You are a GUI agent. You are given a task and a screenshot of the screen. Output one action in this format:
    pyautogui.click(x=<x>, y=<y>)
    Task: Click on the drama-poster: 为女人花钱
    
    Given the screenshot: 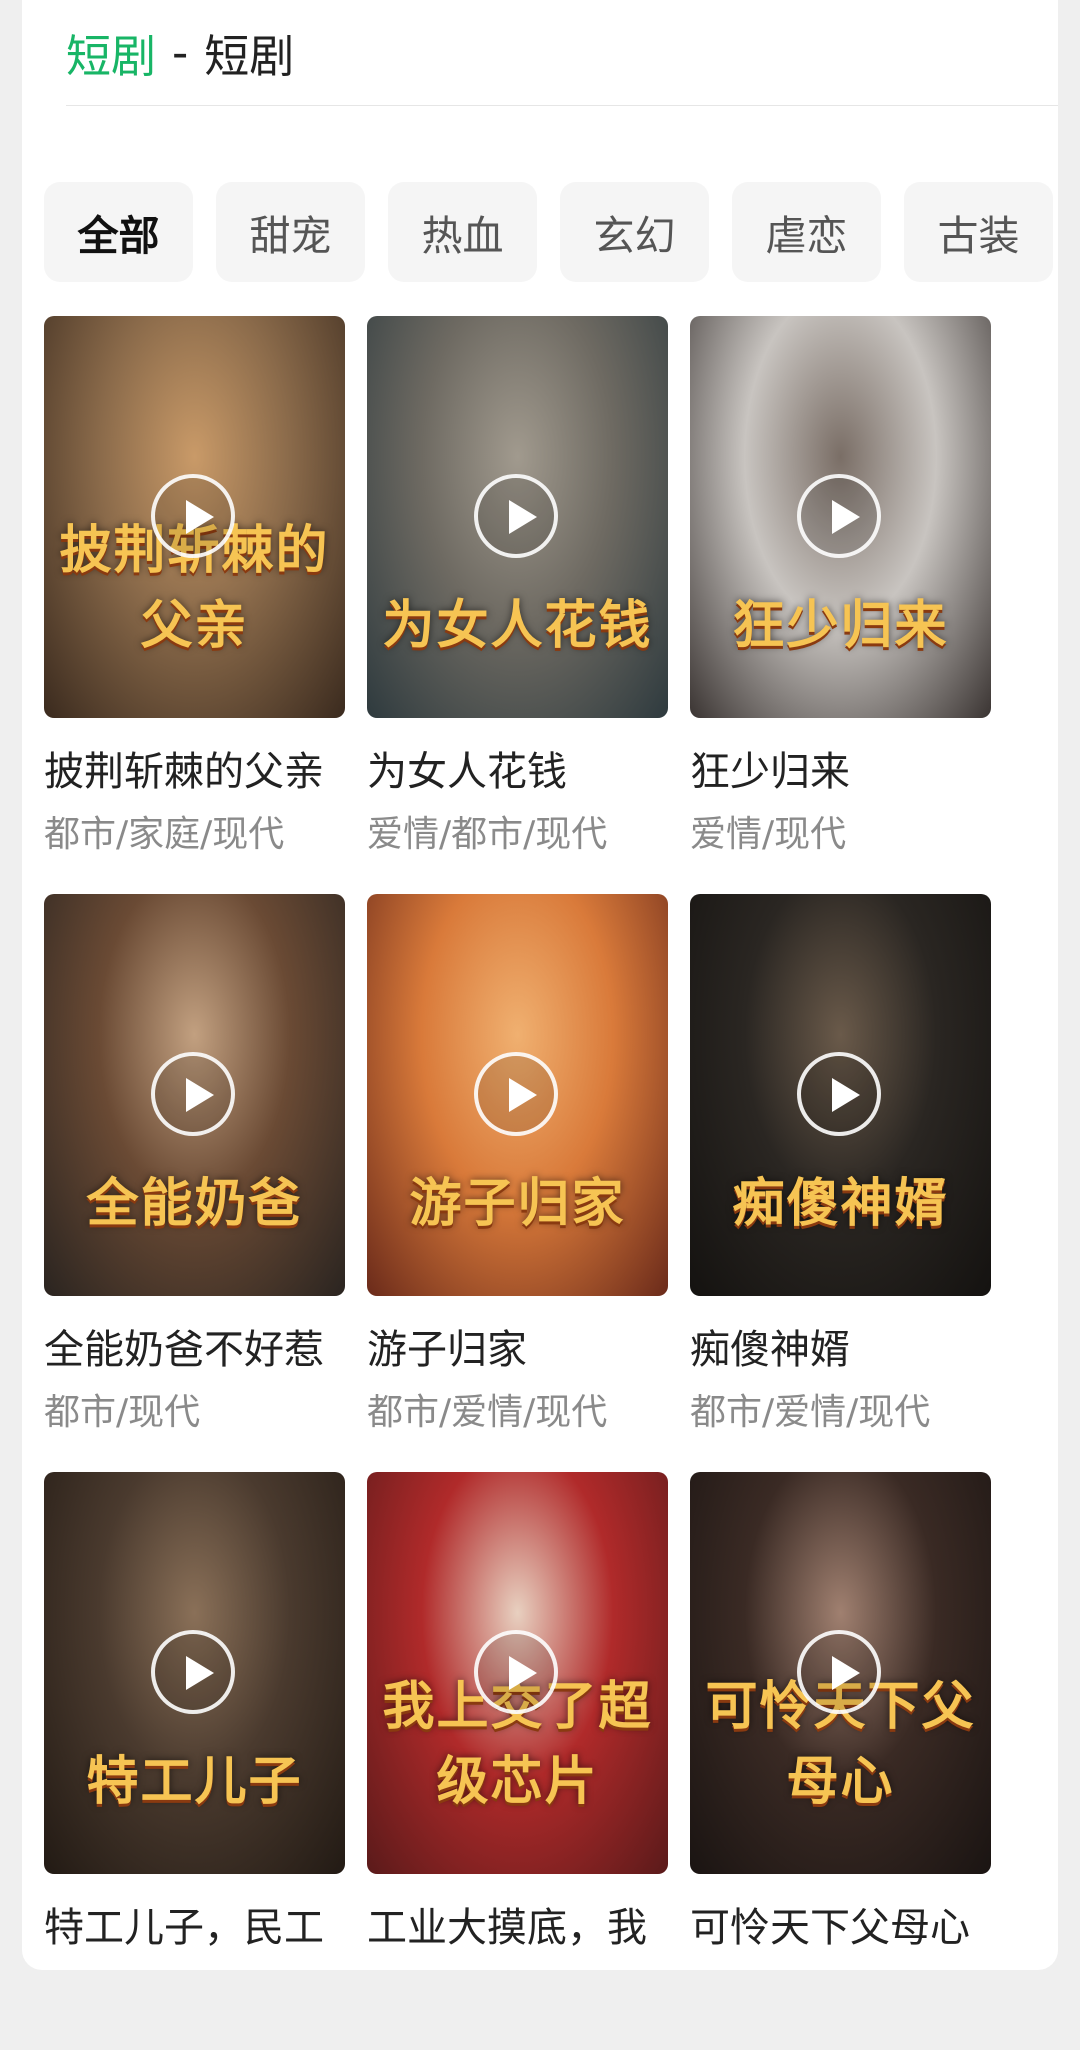 What is the action you would take?
    pyautogui.click(x=517, y=517)
    